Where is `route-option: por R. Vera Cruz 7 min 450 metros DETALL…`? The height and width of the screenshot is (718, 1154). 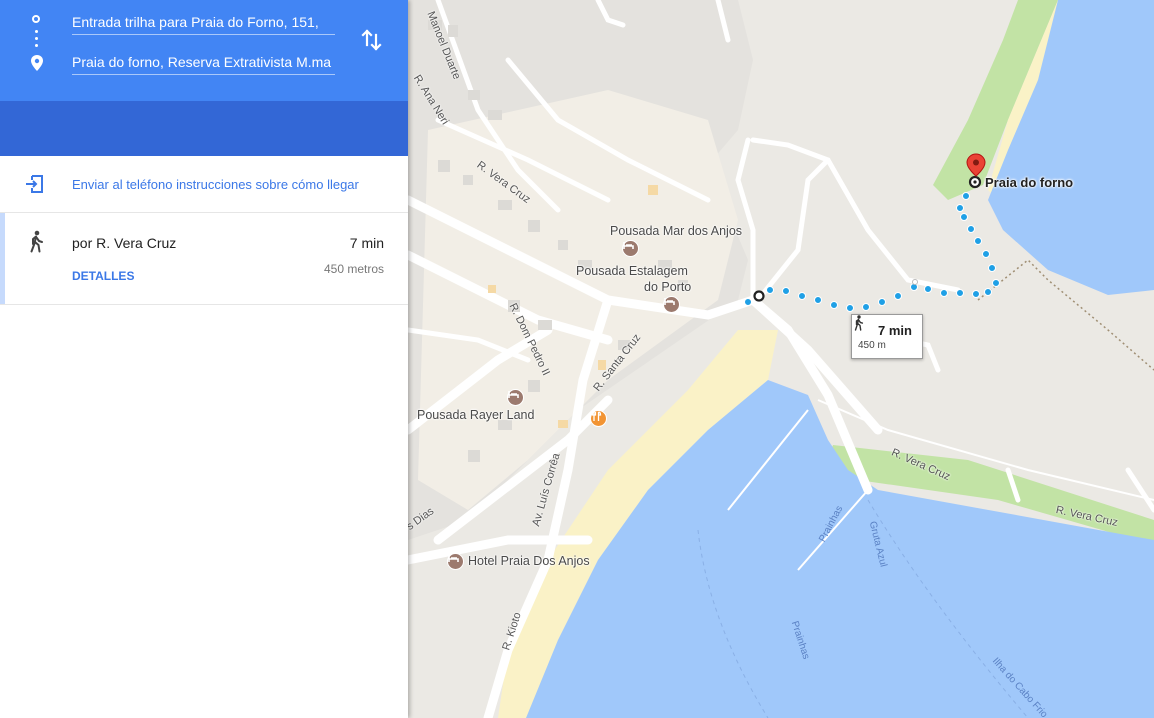 route-option: por R. Vera Cruz 7 min 450 metros DETALL… is located at coordinates (204, 259).